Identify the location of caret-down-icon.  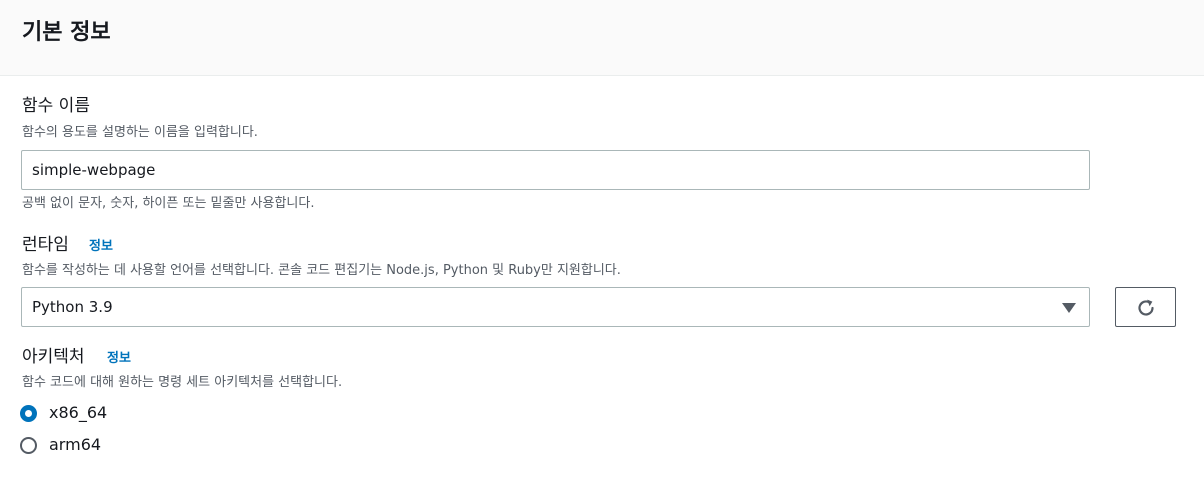
(1069, 308).